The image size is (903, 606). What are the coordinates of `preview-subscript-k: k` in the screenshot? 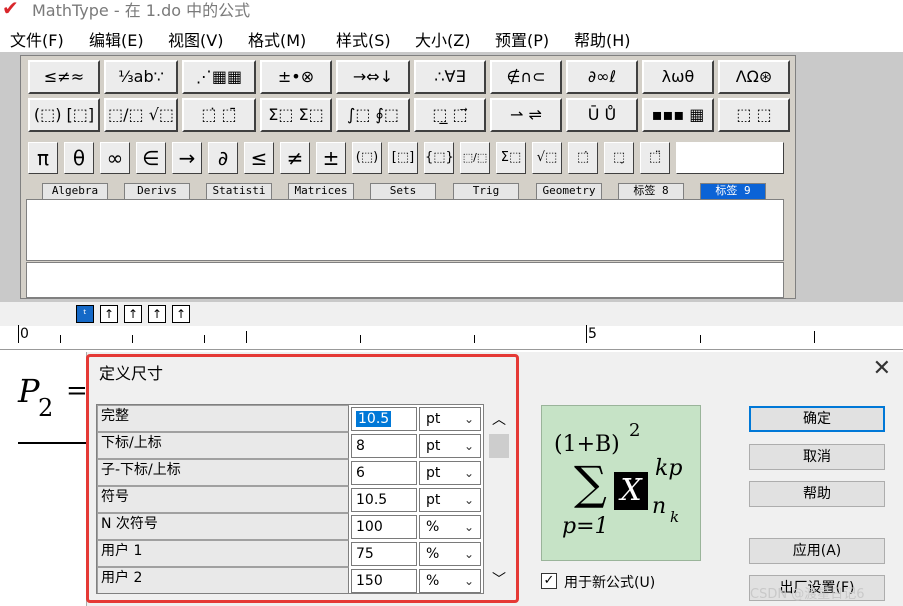 It's located at (675, 517).